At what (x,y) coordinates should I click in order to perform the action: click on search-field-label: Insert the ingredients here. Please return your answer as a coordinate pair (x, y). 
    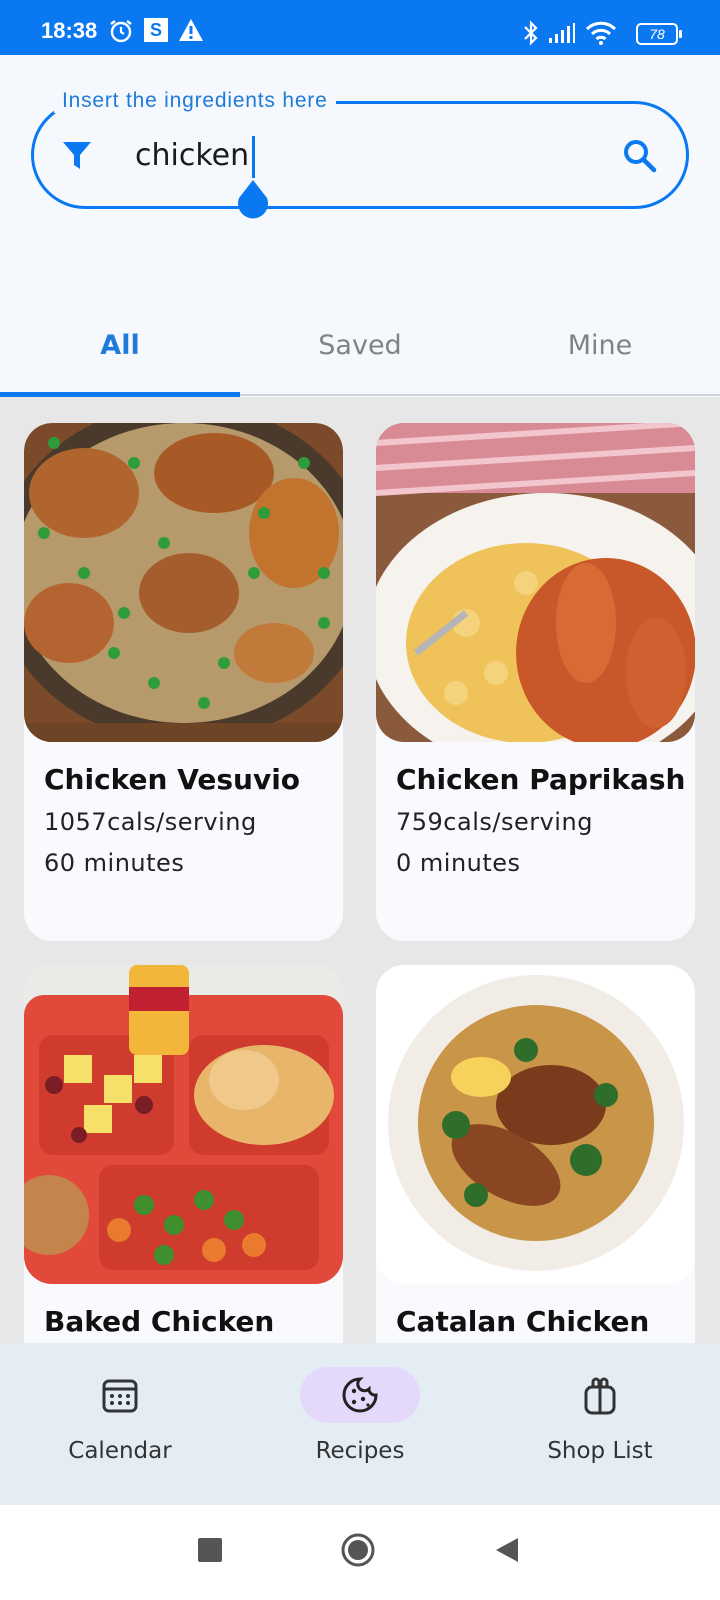
    Looking at the image, I should click on (195, 101).